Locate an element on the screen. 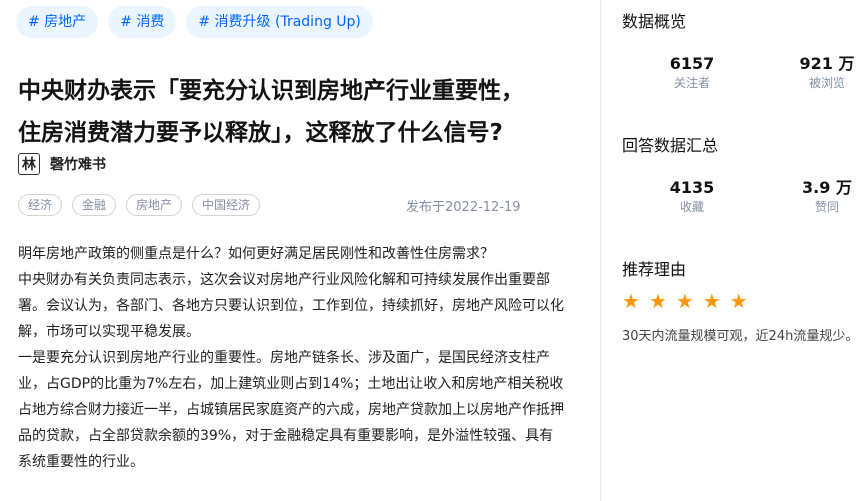 This screenshot has height=501, width=865. views-stat: 921 万 被浏览 is located at coordinates (823, 73).